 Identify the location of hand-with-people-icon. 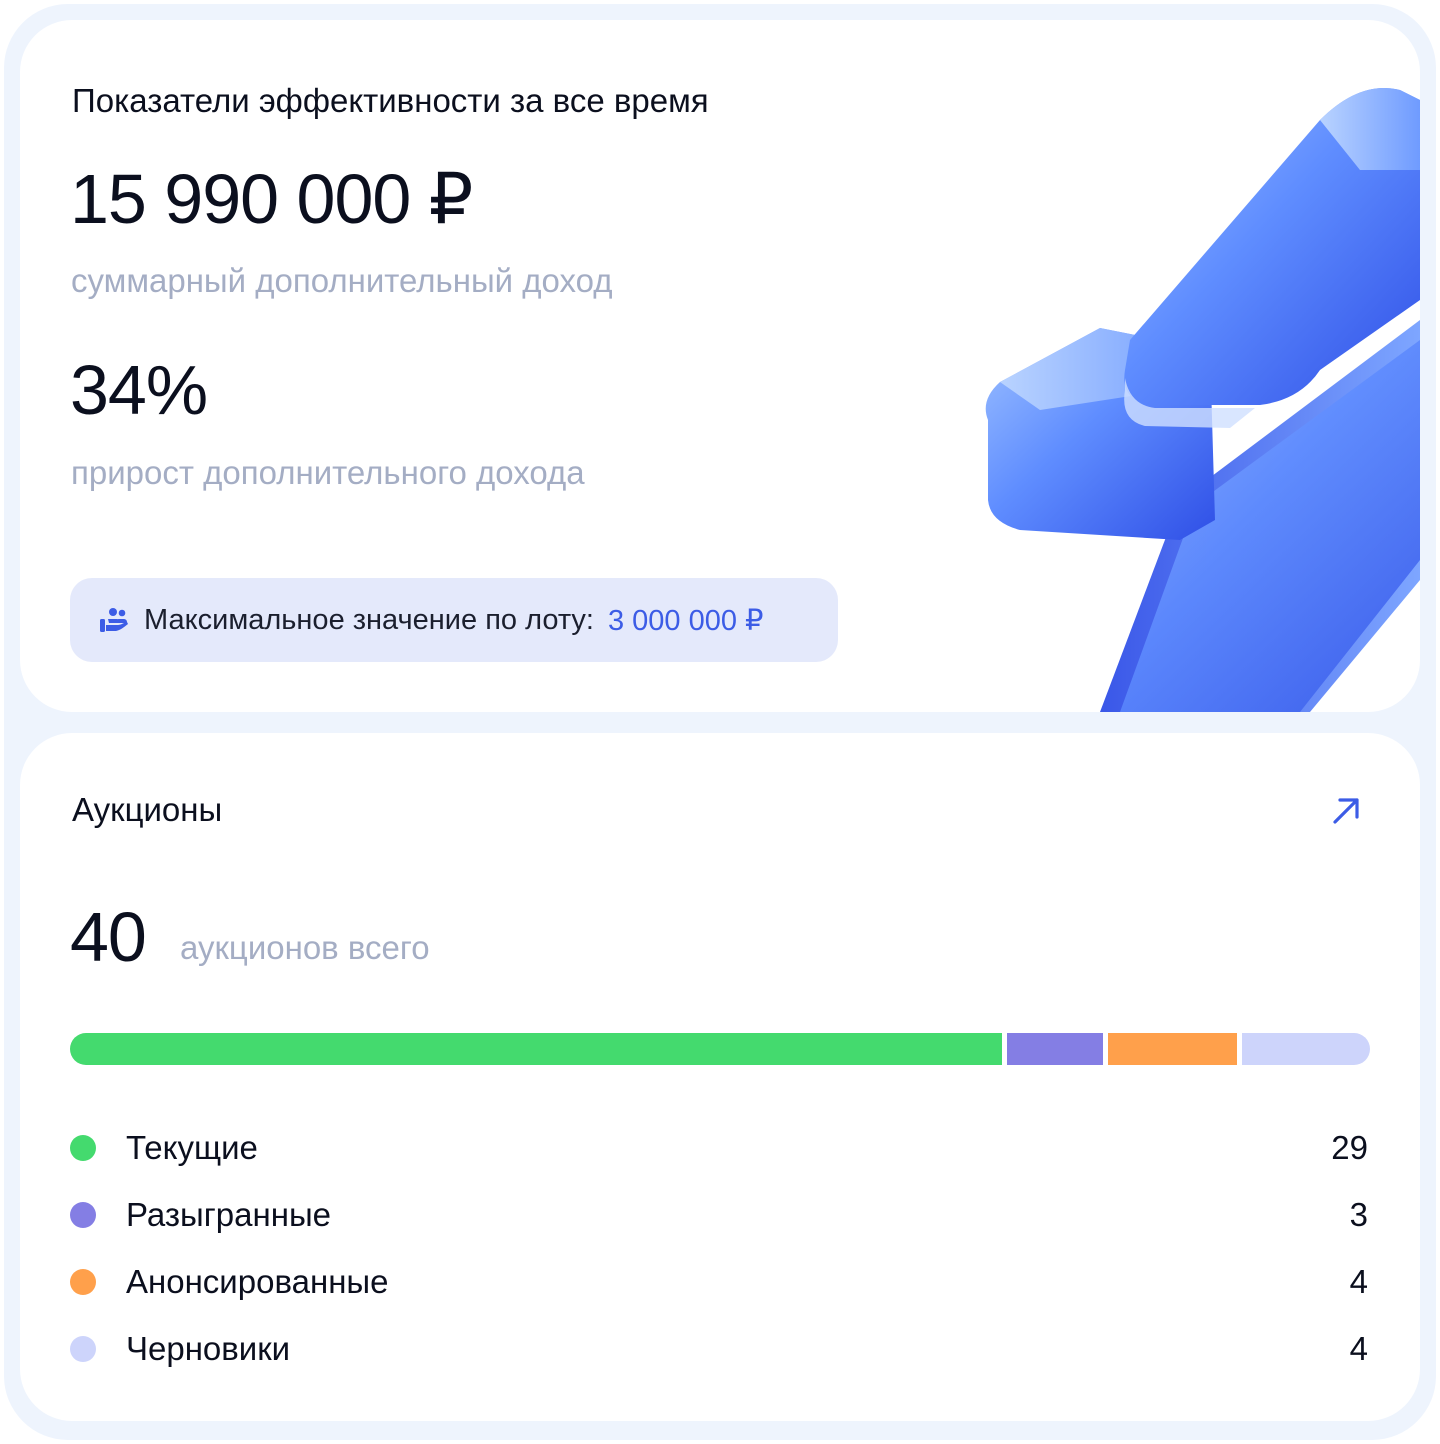
(116, 620).